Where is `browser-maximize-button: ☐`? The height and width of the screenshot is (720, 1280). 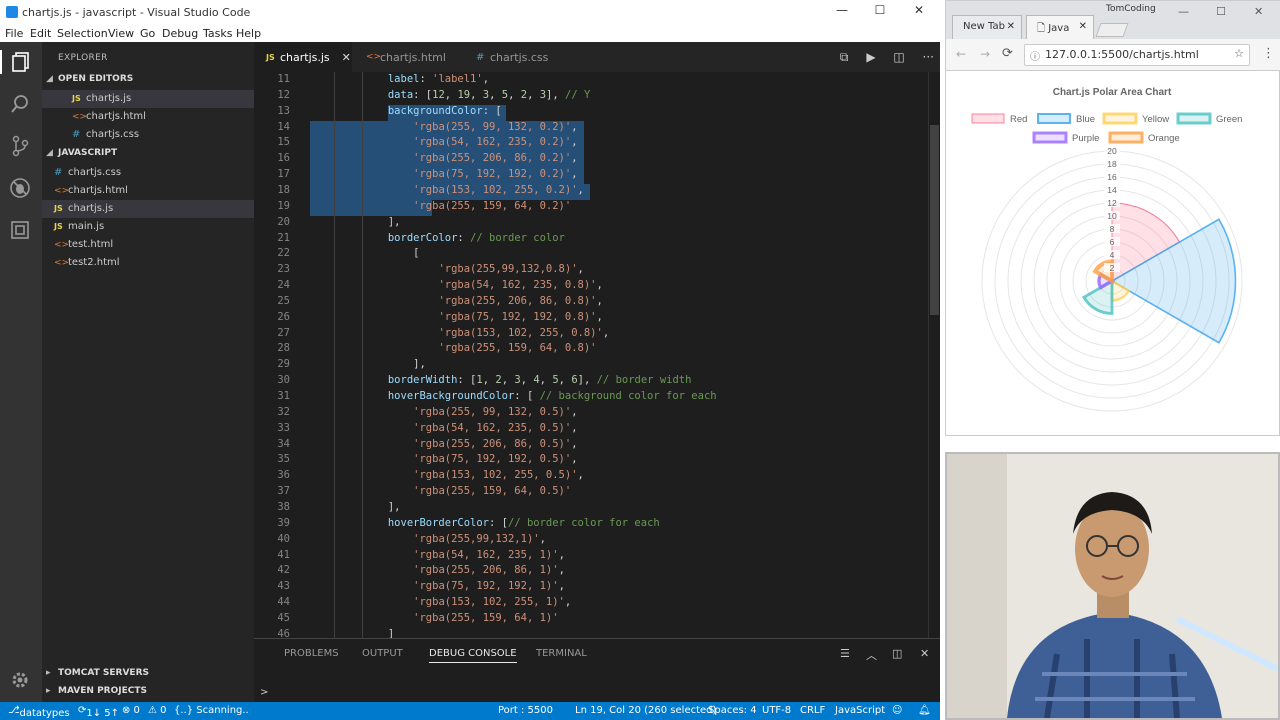 browser-maximize-button: ☐ is located at coordinates (1221, 11).